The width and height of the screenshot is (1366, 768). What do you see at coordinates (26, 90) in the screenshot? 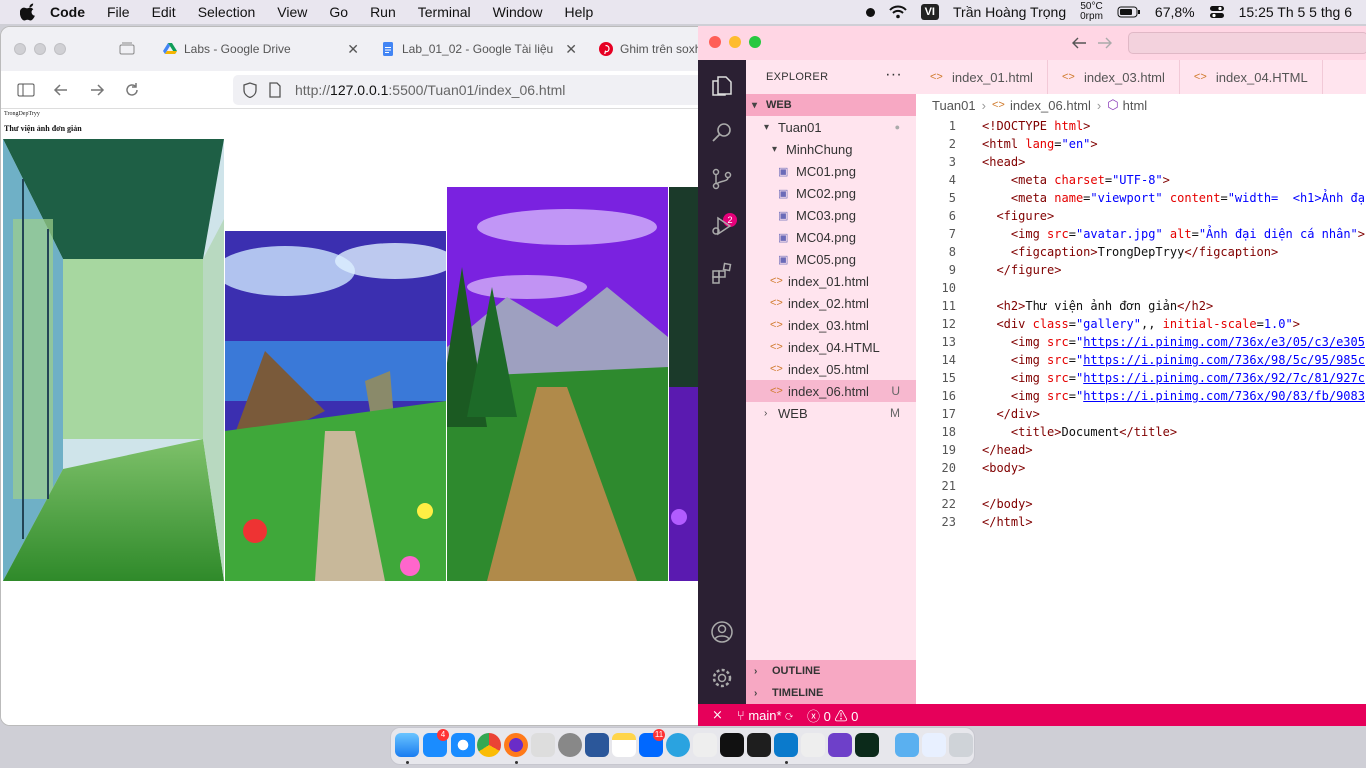
I see `sidebar-toggle-icon` at bounding box center [26, 90].